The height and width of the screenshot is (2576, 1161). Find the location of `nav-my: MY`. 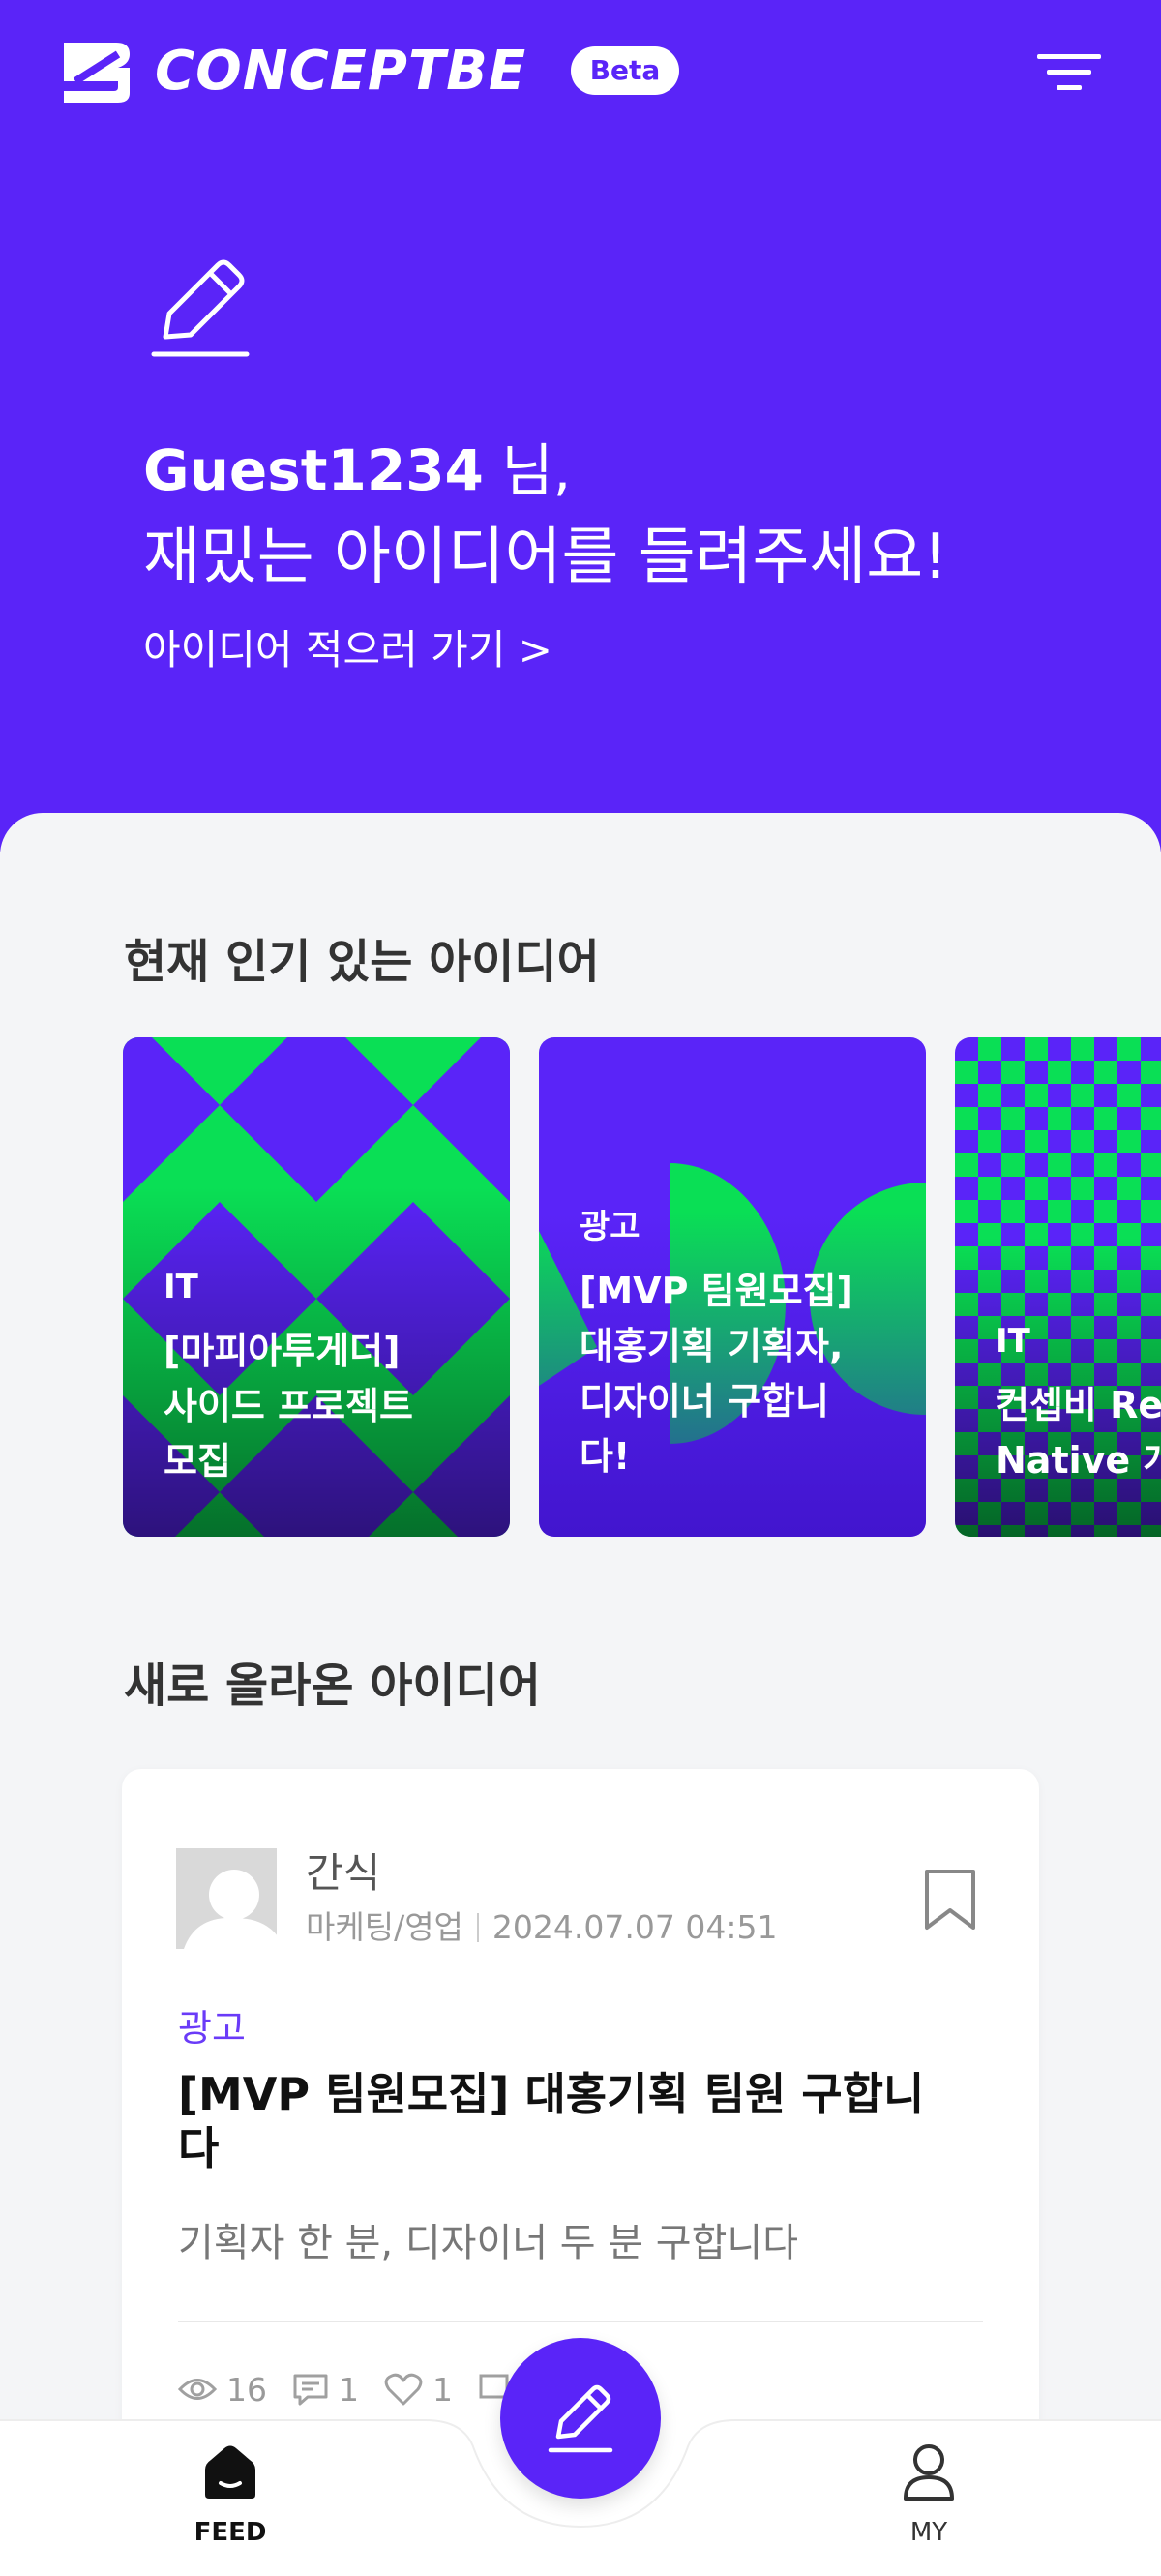

nav-my: MY is located at coordinates (929, 2495).